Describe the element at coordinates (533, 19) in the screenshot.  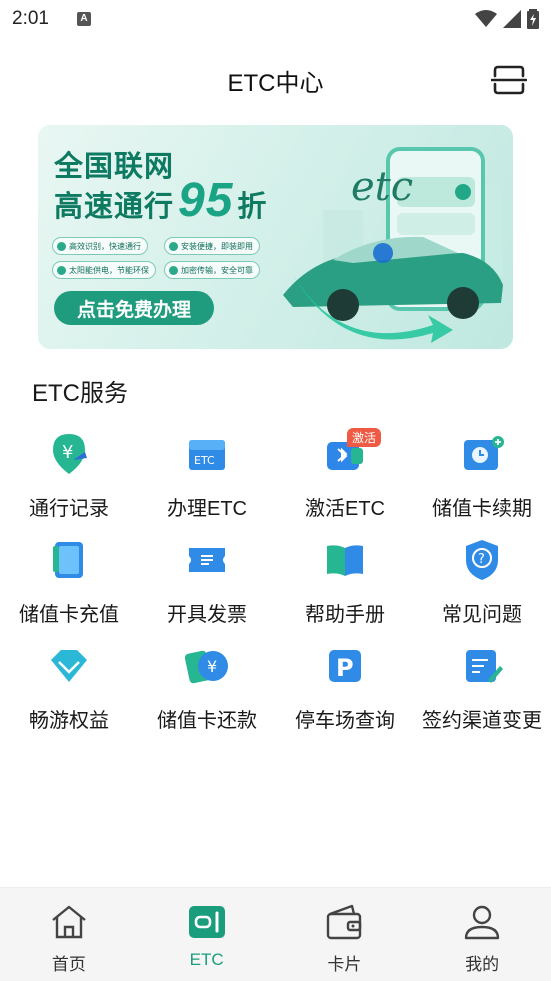
I see `battery-icon` at that location.